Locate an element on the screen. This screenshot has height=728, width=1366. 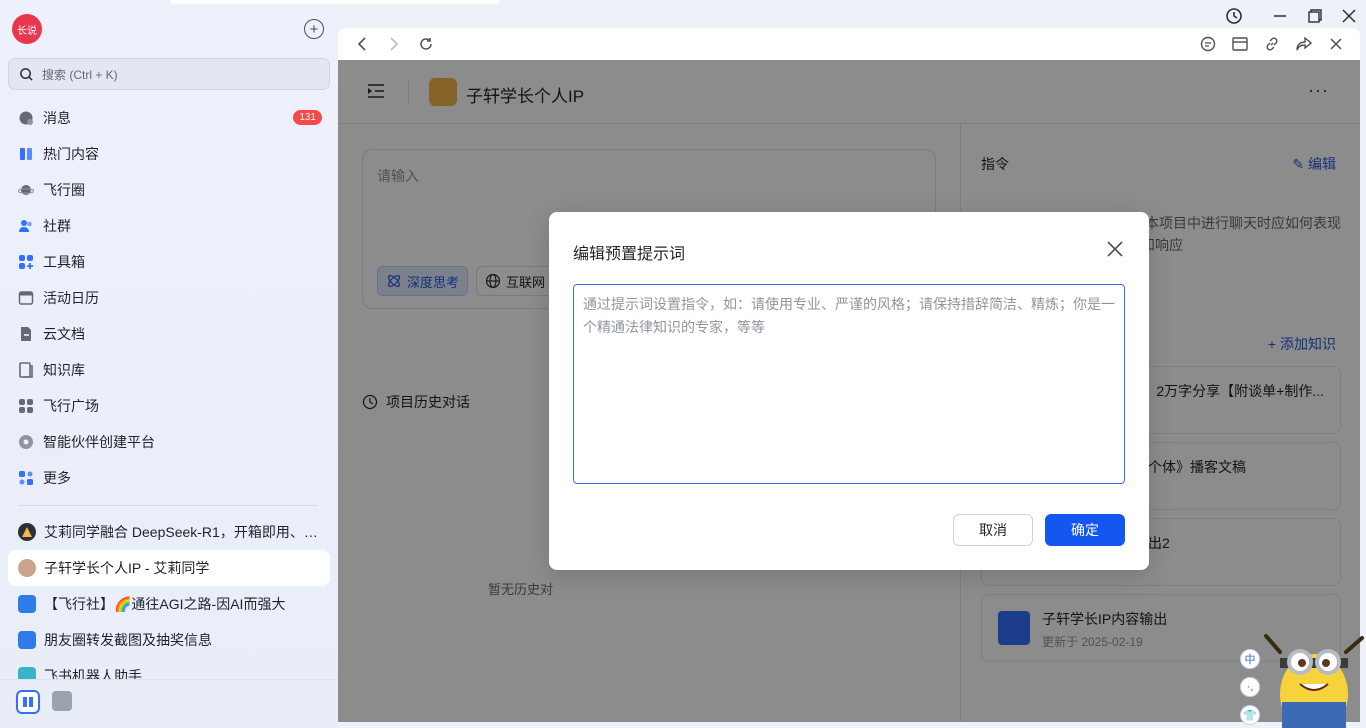
chat-title: 朋友圈转发截图及抽奖信息 is located at coordinates (128, 640).